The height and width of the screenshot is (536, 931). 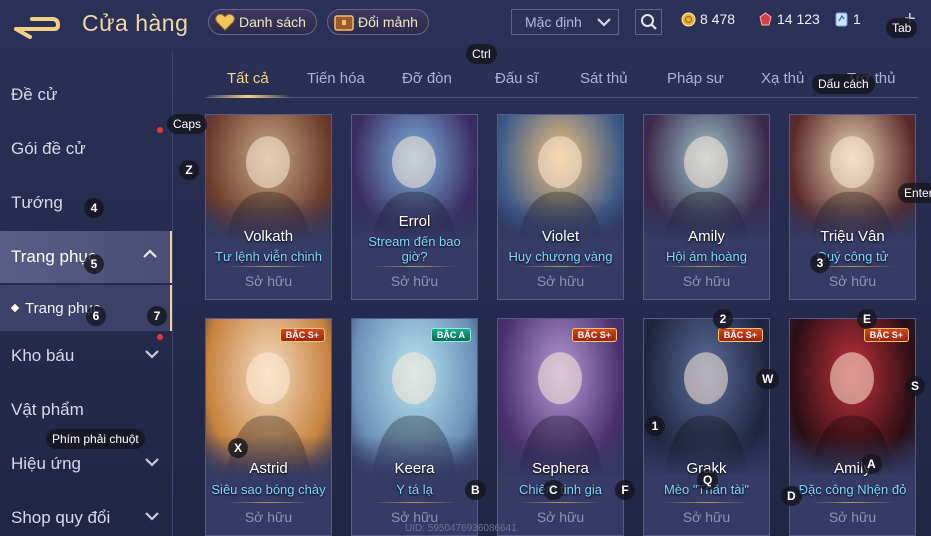 I want to click on back-arrow-icon, so click(x=37, y=28).